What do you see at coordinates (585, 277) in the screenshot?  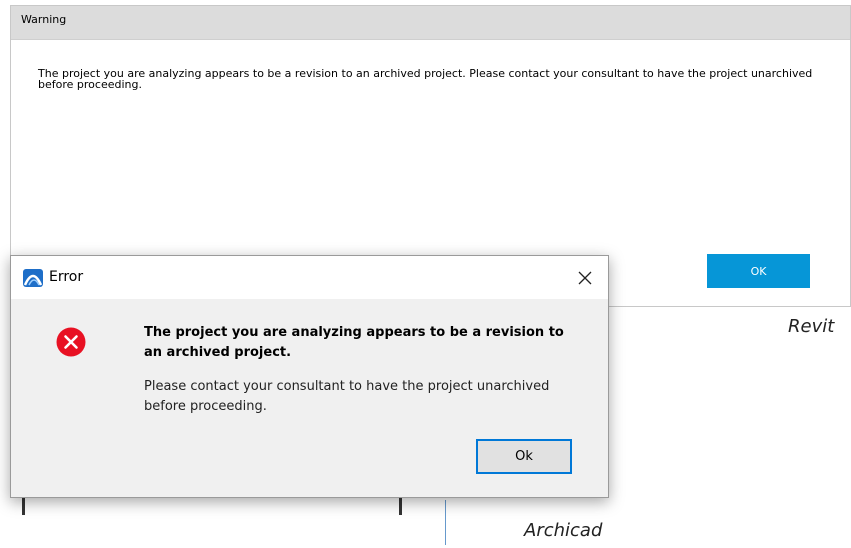 I see `close-icon` at bounding box center [585, 277].